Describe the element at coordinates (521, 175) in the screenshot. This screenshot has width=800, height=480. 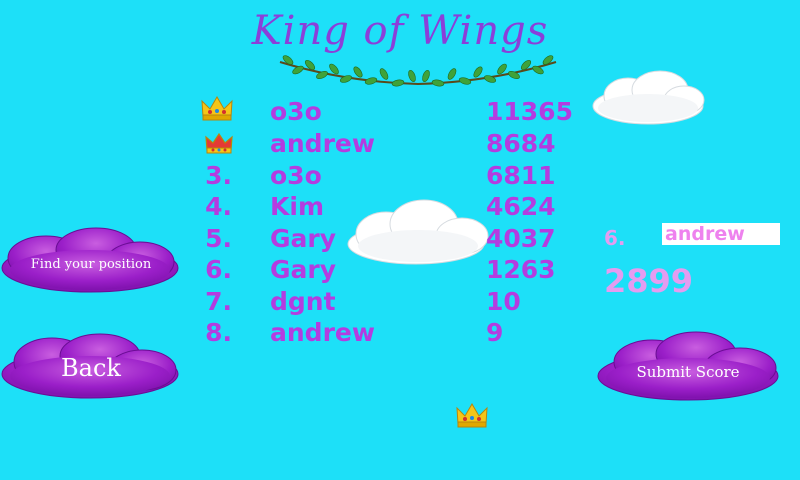
I see `leaderboard-score: 6811` at that location.